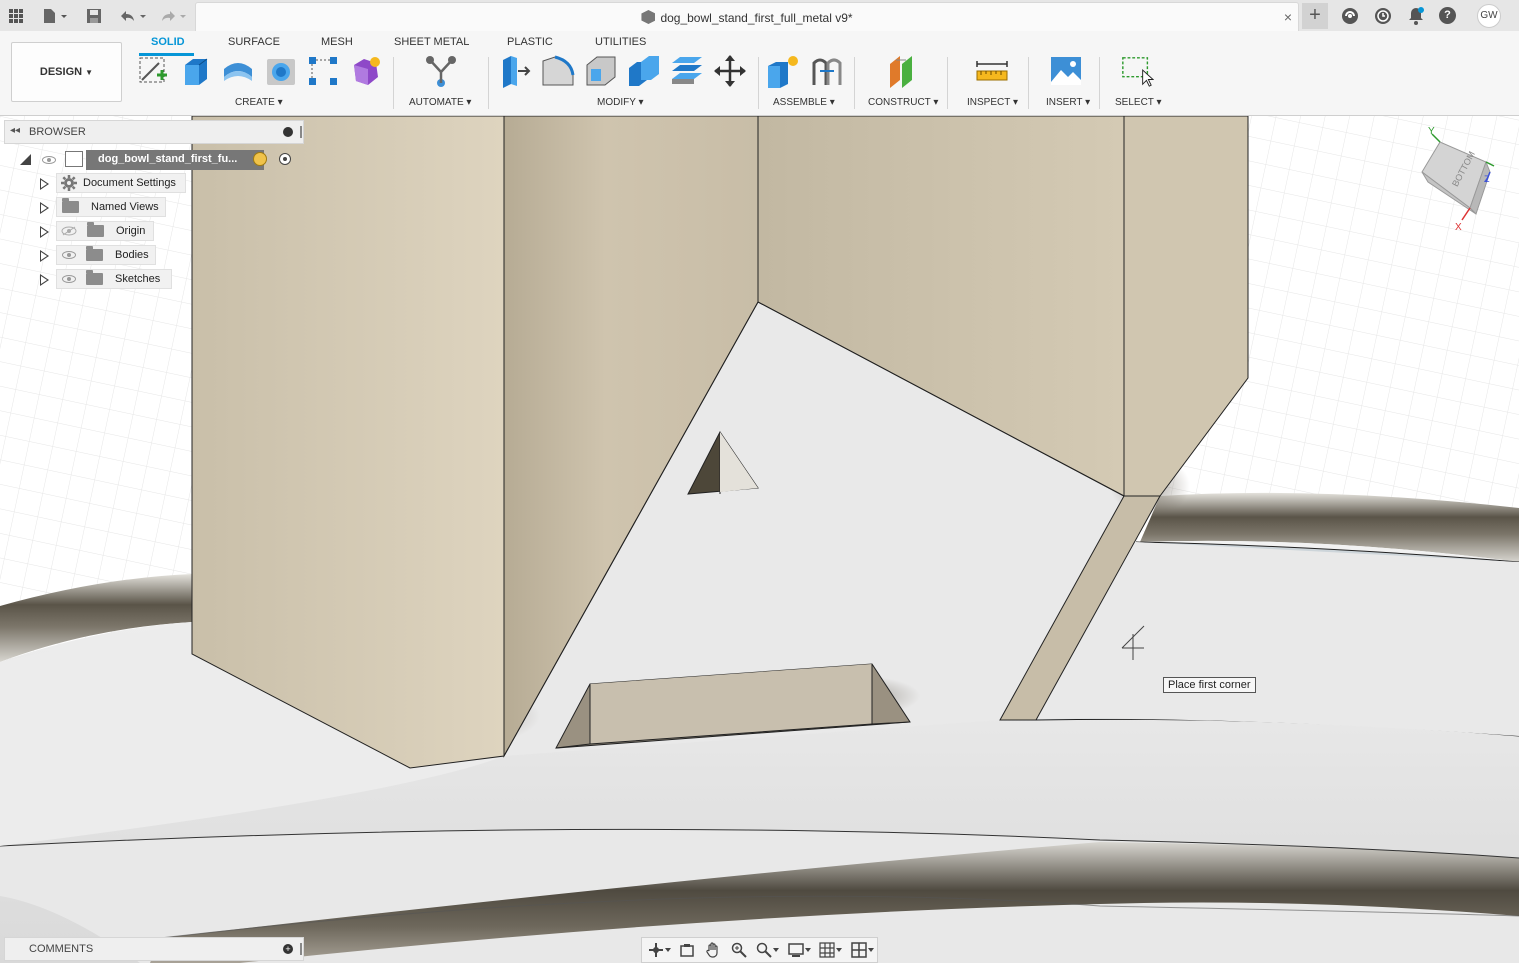 Image resolution: width=1519 pixels, height=963 pixels. What do you see at coordinates (1350, 16) in the screenshot?
I see `extensions-icon` at bounding box center [1350, 16].